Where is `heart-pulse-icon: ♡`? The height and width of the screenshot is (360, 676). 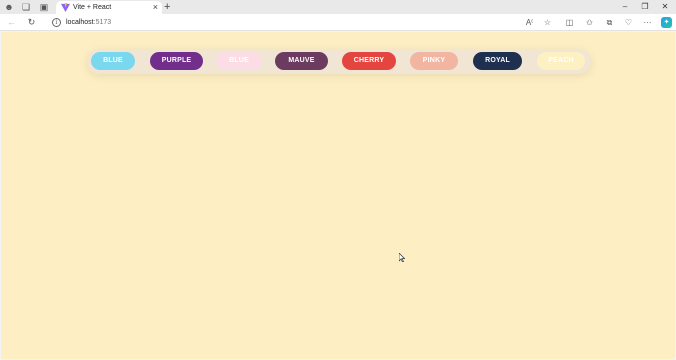
heart-pulse-icon: ♡ is located at coordinates (628, 22).